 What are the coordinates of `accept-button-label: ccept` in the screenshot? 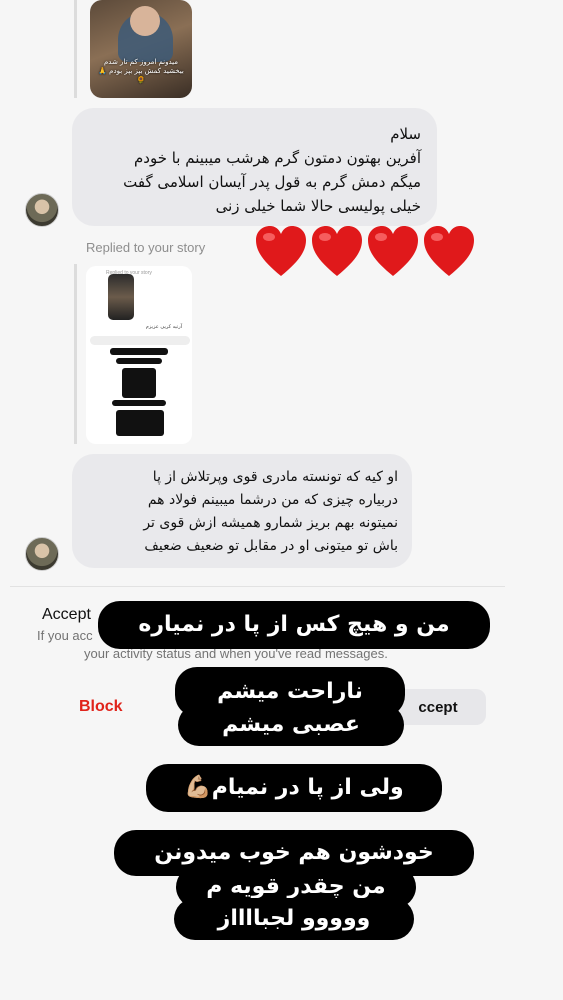 It's located at (438, 707).